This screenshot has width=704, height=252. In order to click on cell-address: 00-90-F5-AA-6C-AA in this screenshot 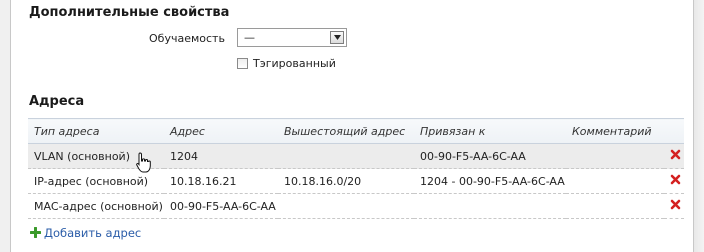, I will do `click(221, 206)`.